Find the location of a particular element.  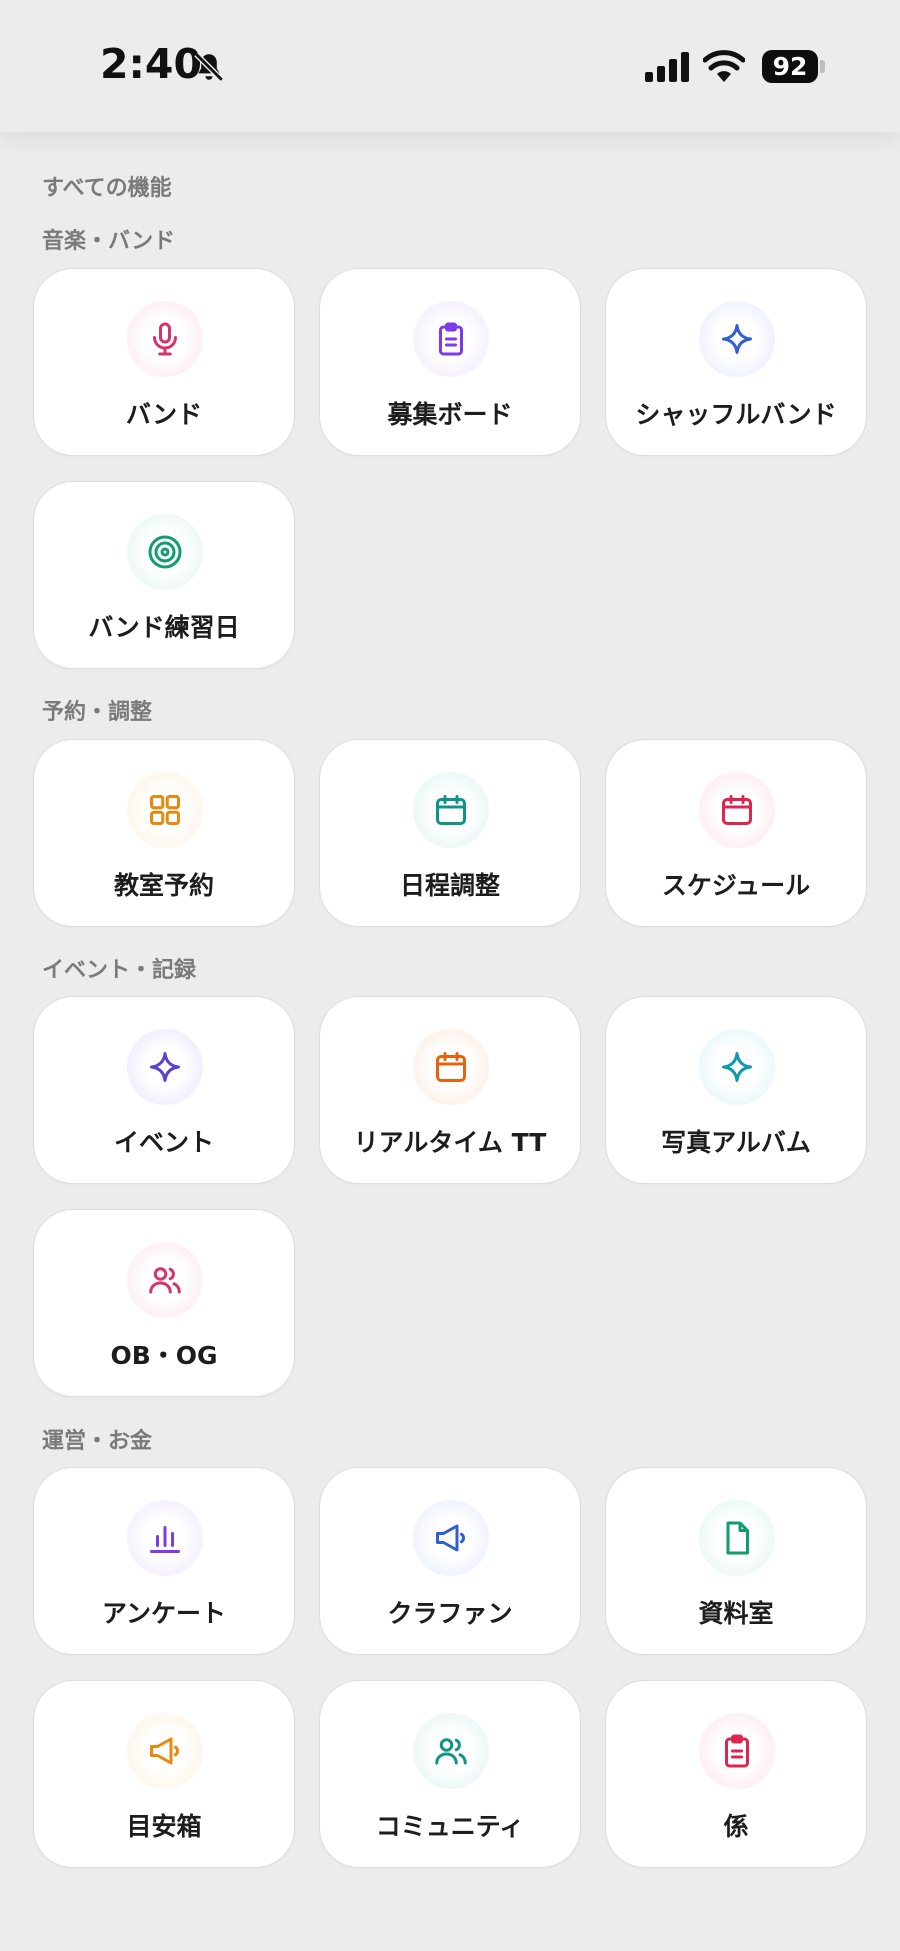

section-label-music-band: 音楽・バンド is located at coordinates (109, 241).